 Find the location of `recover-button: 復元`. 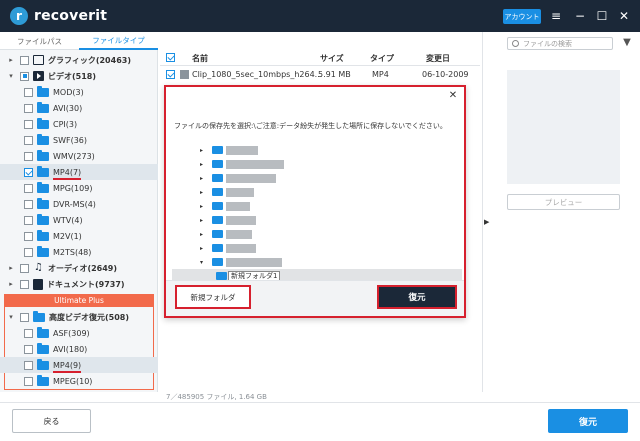

recover-button: 復元 is located at coordinates (588, 421).